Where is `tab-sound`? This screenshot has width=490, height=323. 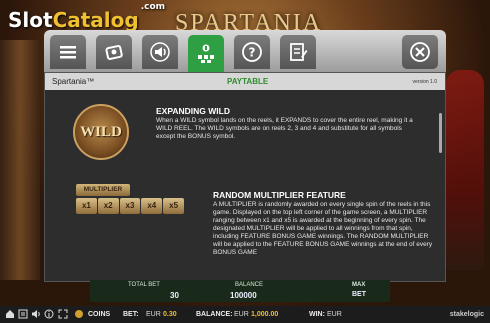 tab-sound is located at coordinates (160, 52).